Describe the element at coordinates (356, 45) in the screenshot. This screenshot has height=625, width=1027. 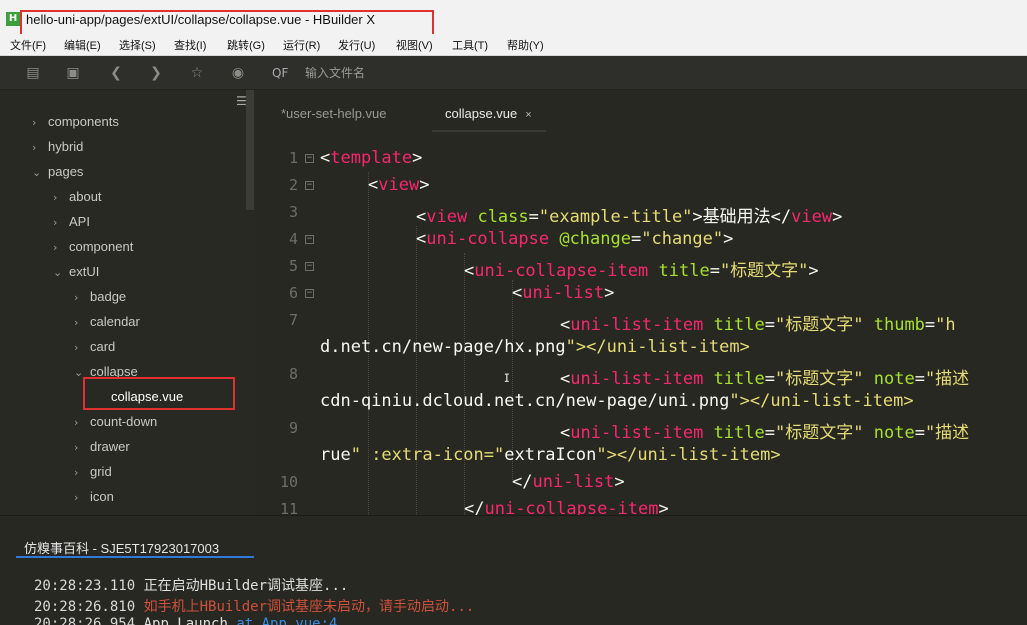
I see `menu-publish: 发行(U)` at that location.